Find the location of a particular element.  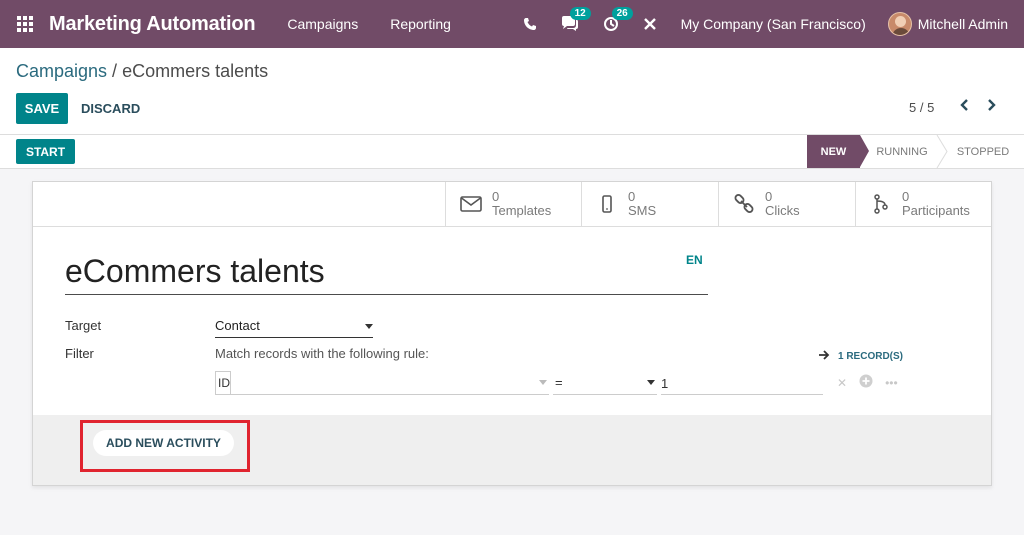

records-link: 1 RECORD(S) is located at coordinates (860, 356).